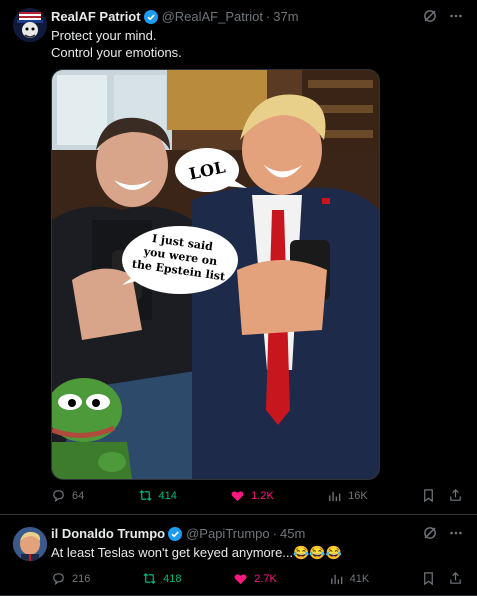 The height and width of the screenshot is (596, 477). What do you see at coordinates (262, 495) in the screenshot?
I see `like-count: 1.2K` at bounding box center [262, 495].